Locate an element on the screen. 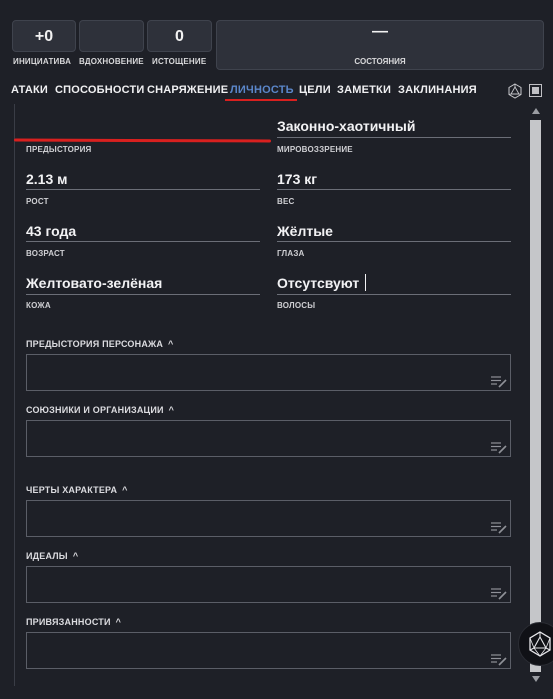  inspiration-box is located at coordinates (111, 36).